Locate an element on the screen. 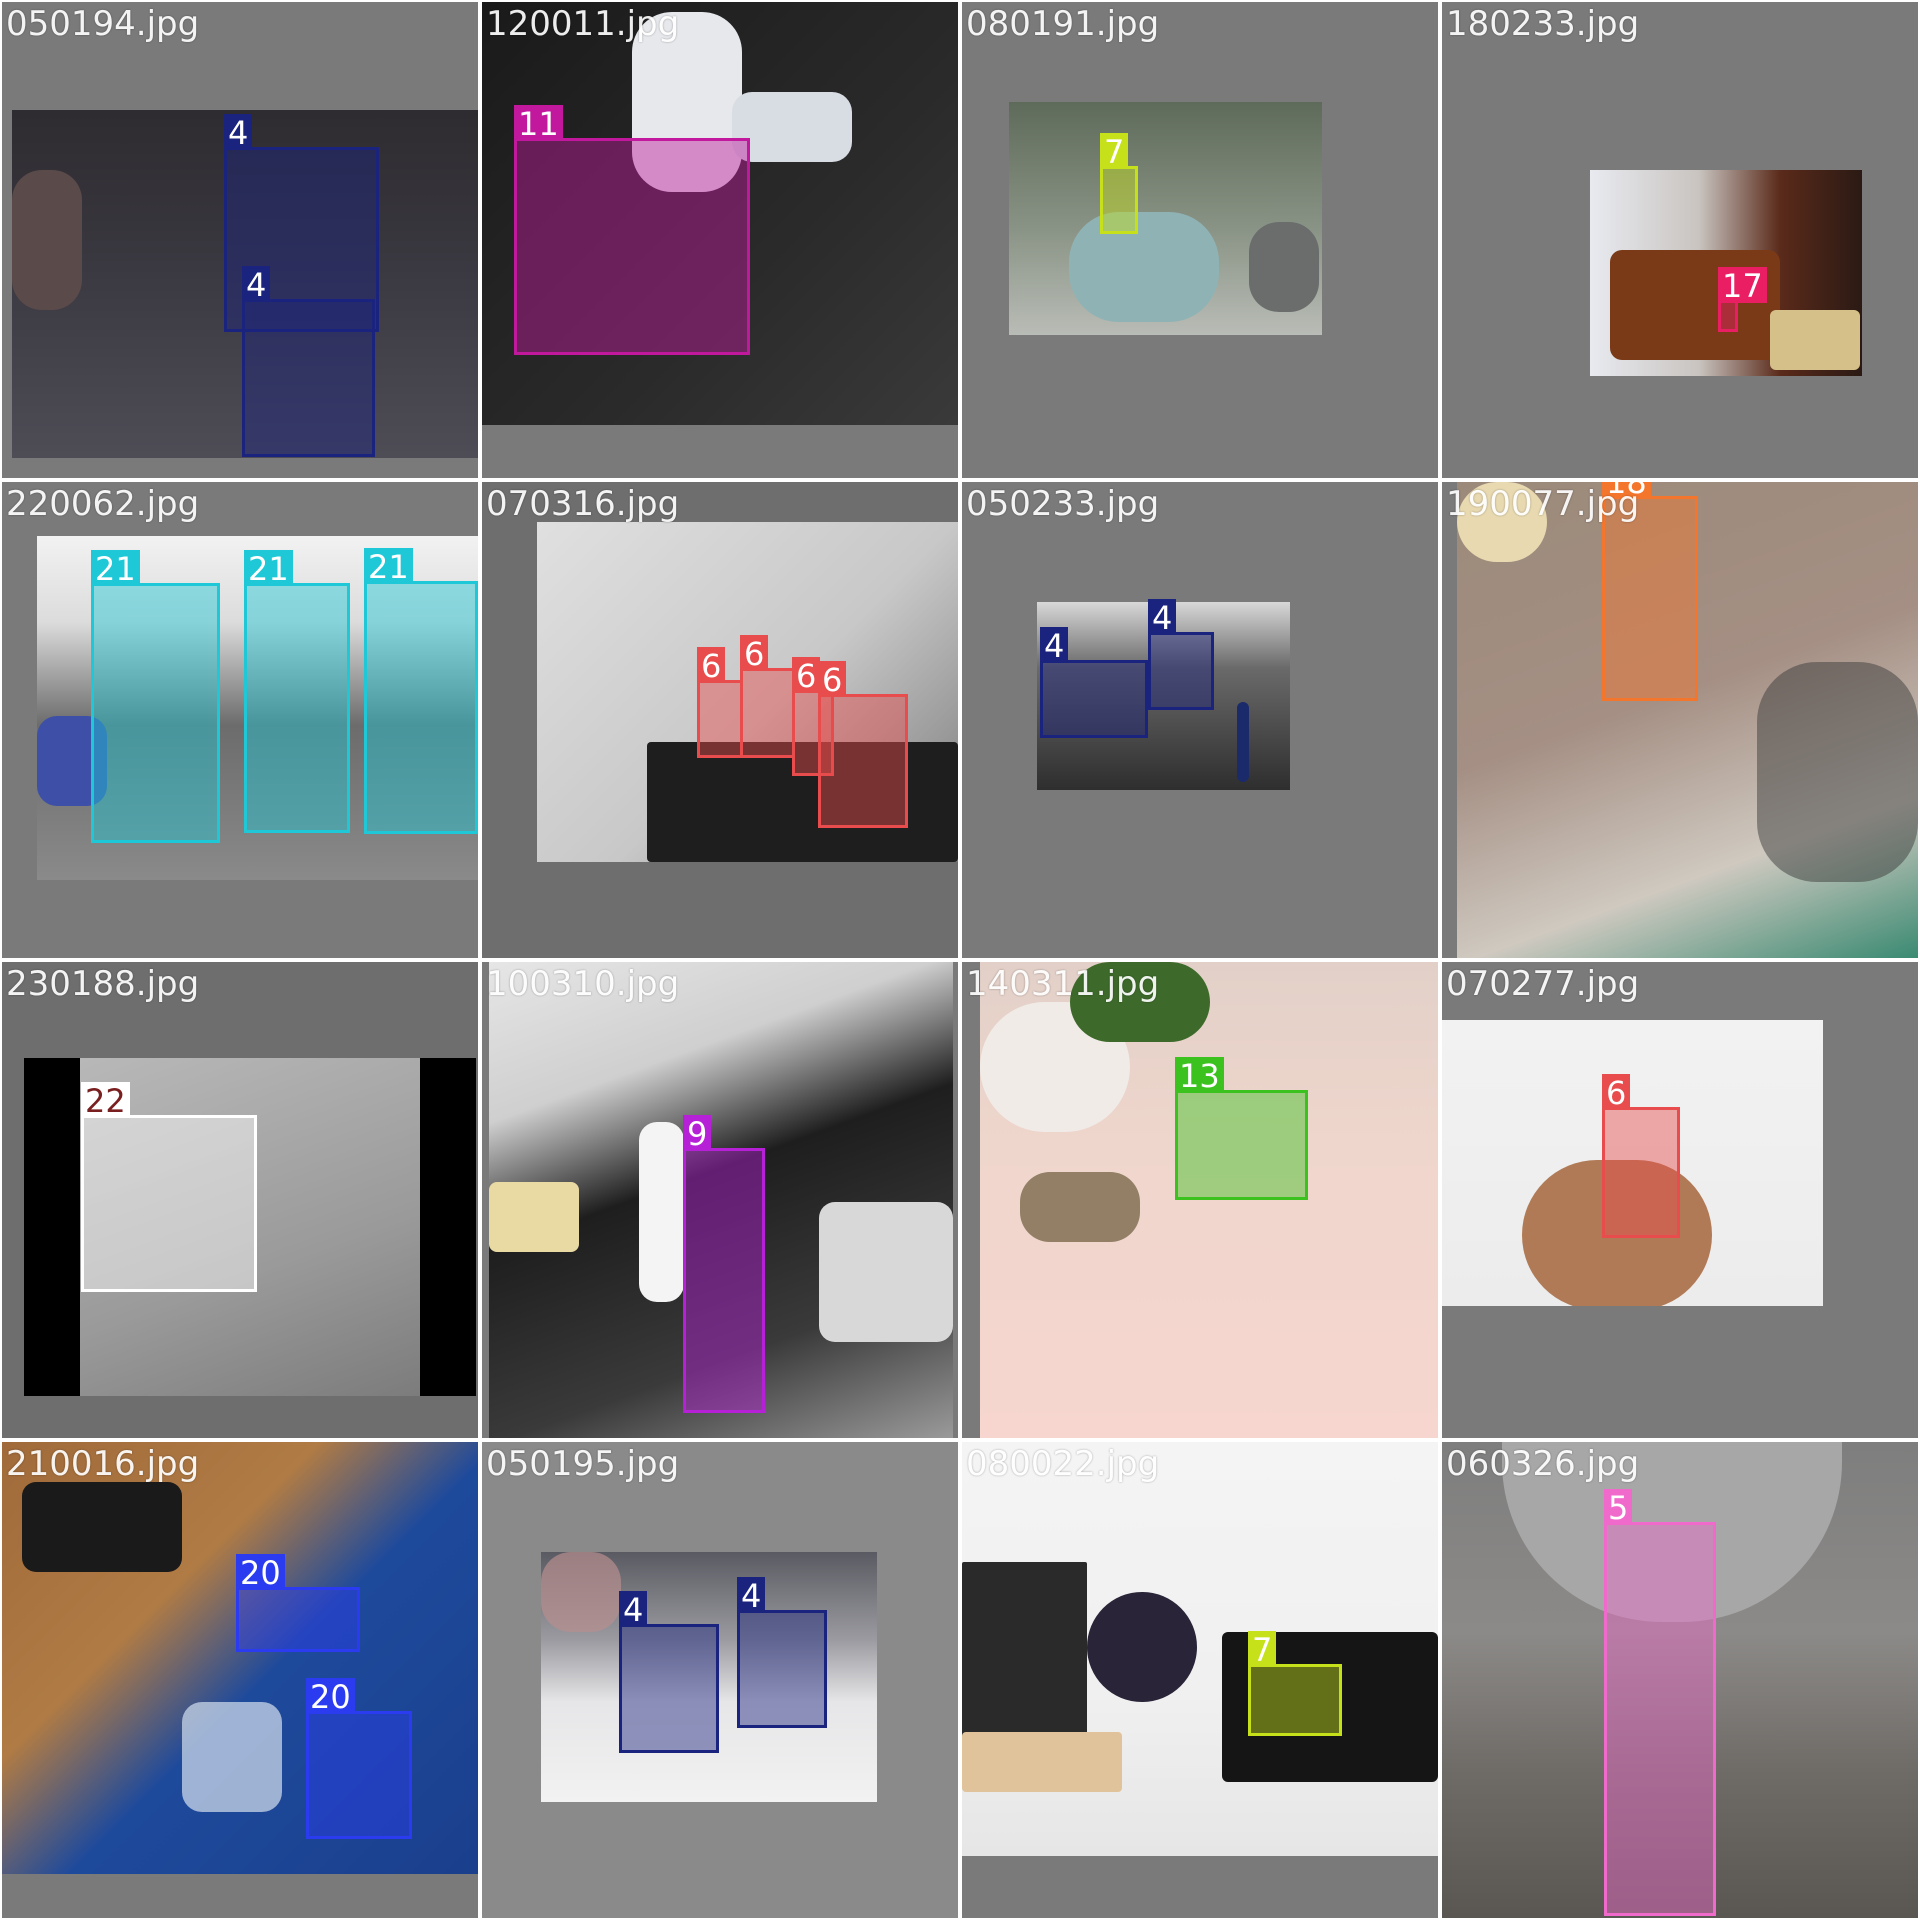 The height and width of the screenshot is (1920, 1920). tile-140311: 13 140311.jpg is located at coordinates (1200, 1200).